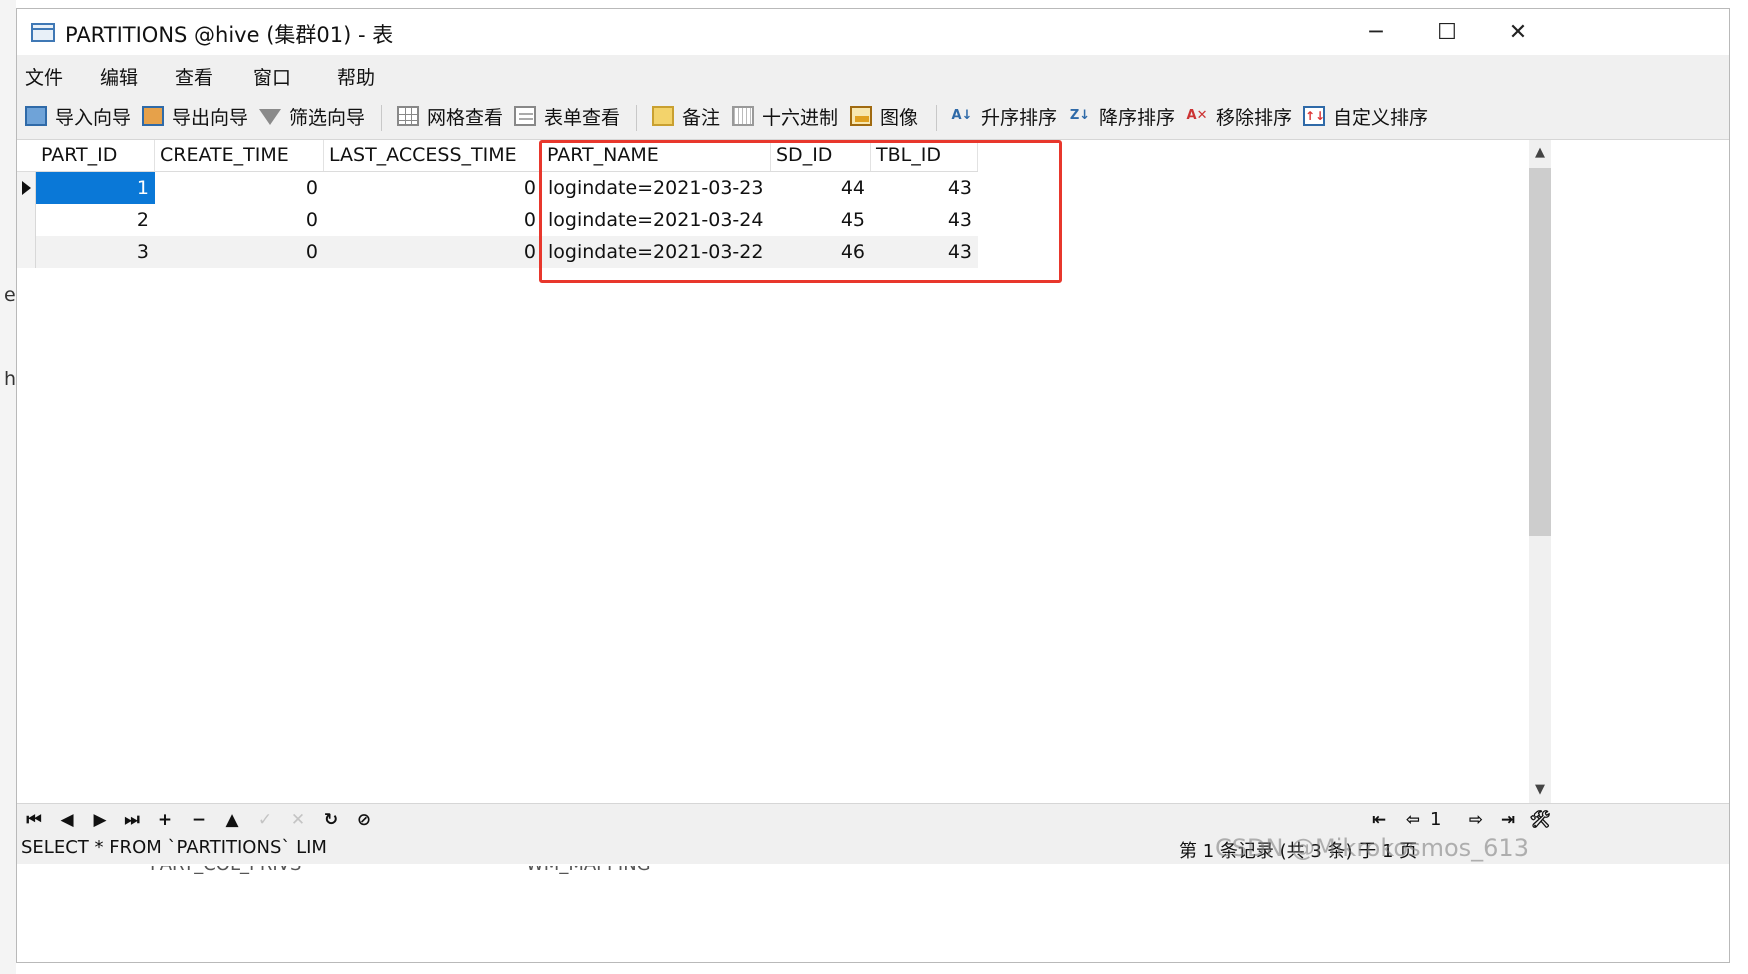 Image resolution: width=1748 pixels, height=974 pixels. What do you see at coordinates (232, 820) in the screenshot?
I see `post-edit-icon: ▲` at bounding box center [232, 820].